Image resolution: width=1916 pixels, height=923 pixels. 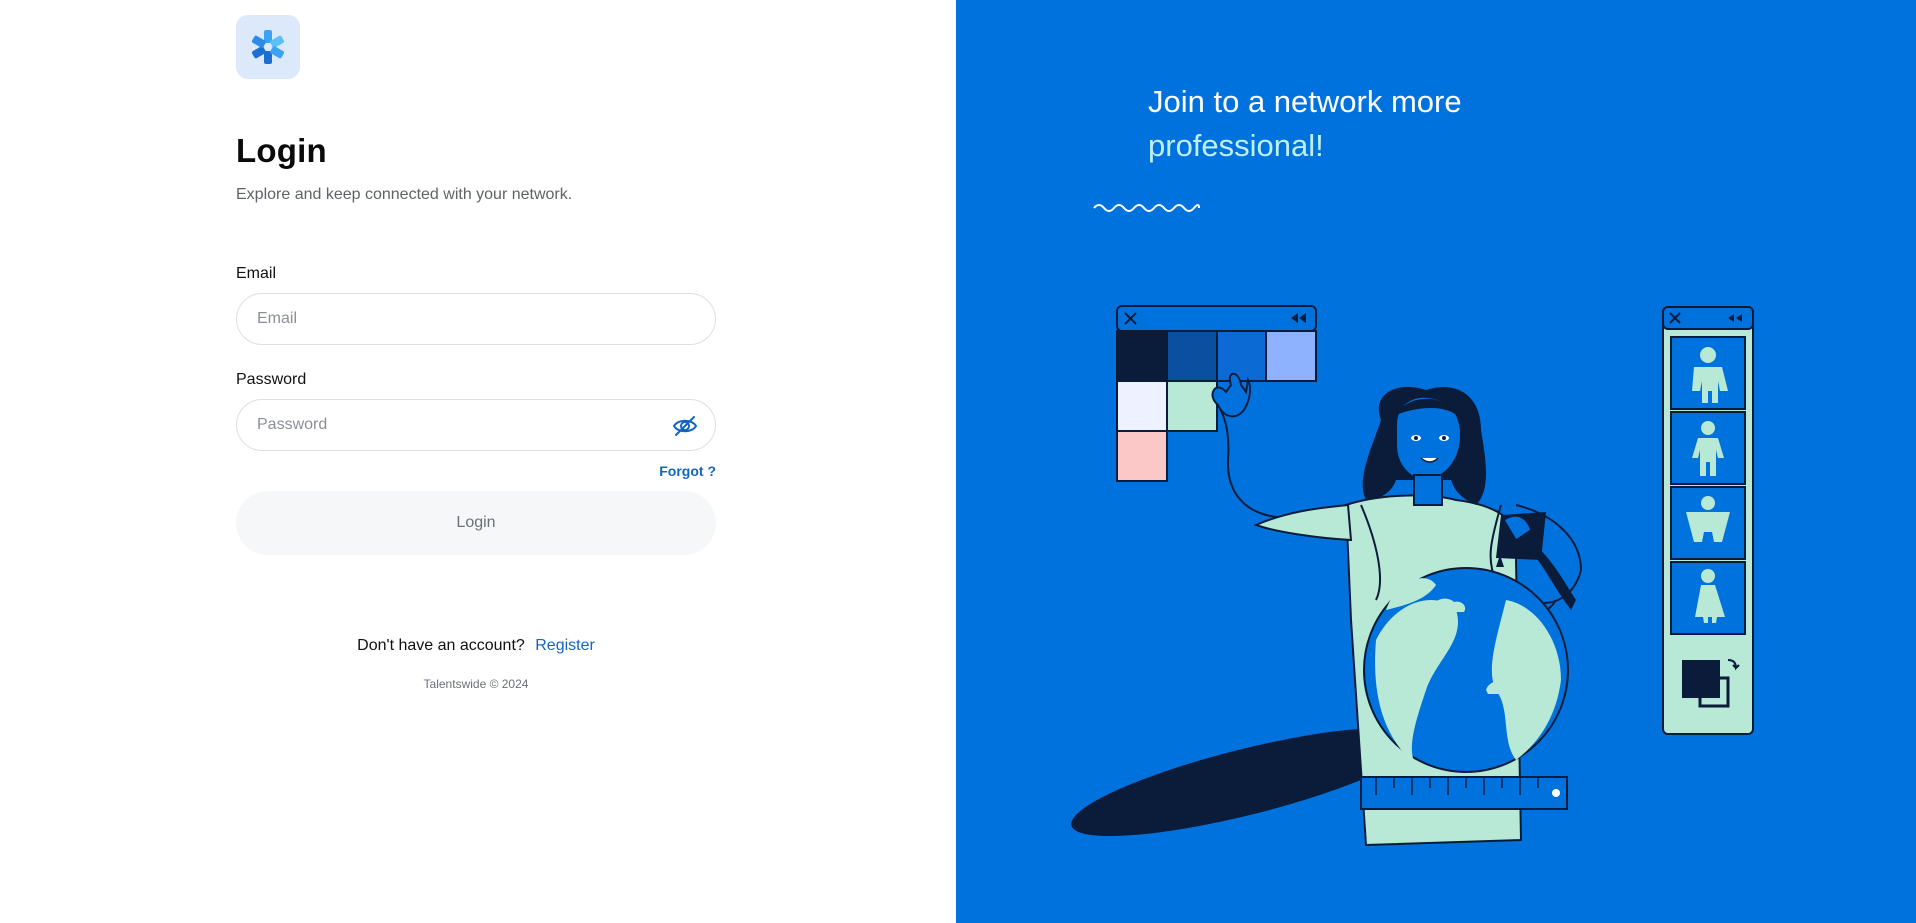 What do you see at coordinates (476, 319) in the screenshot?
I see `email-field` at bounding box center [476, 319].